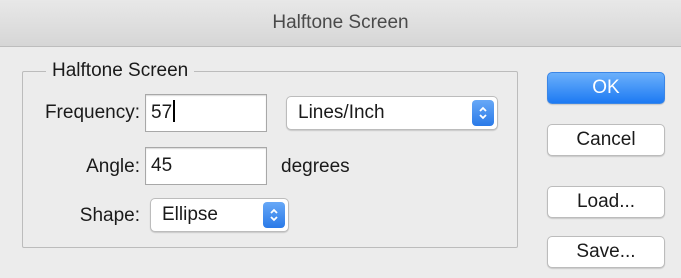 This screenshot has width=681, height=278. I want to click on cancel-button: Cancel, so click(606, 140).